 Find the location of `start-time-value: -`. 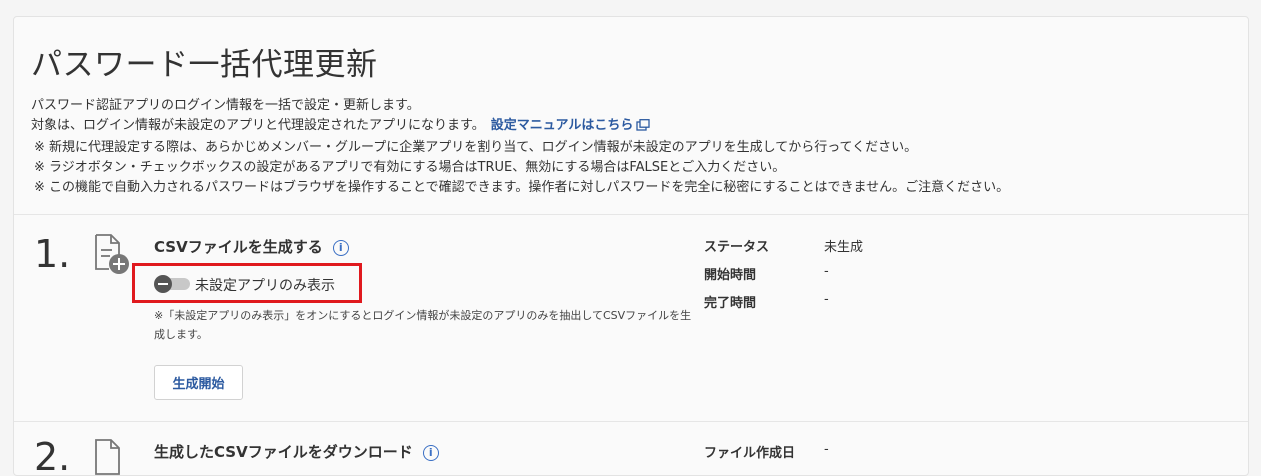

start-time-value: - is located at coordinates (826, 271).